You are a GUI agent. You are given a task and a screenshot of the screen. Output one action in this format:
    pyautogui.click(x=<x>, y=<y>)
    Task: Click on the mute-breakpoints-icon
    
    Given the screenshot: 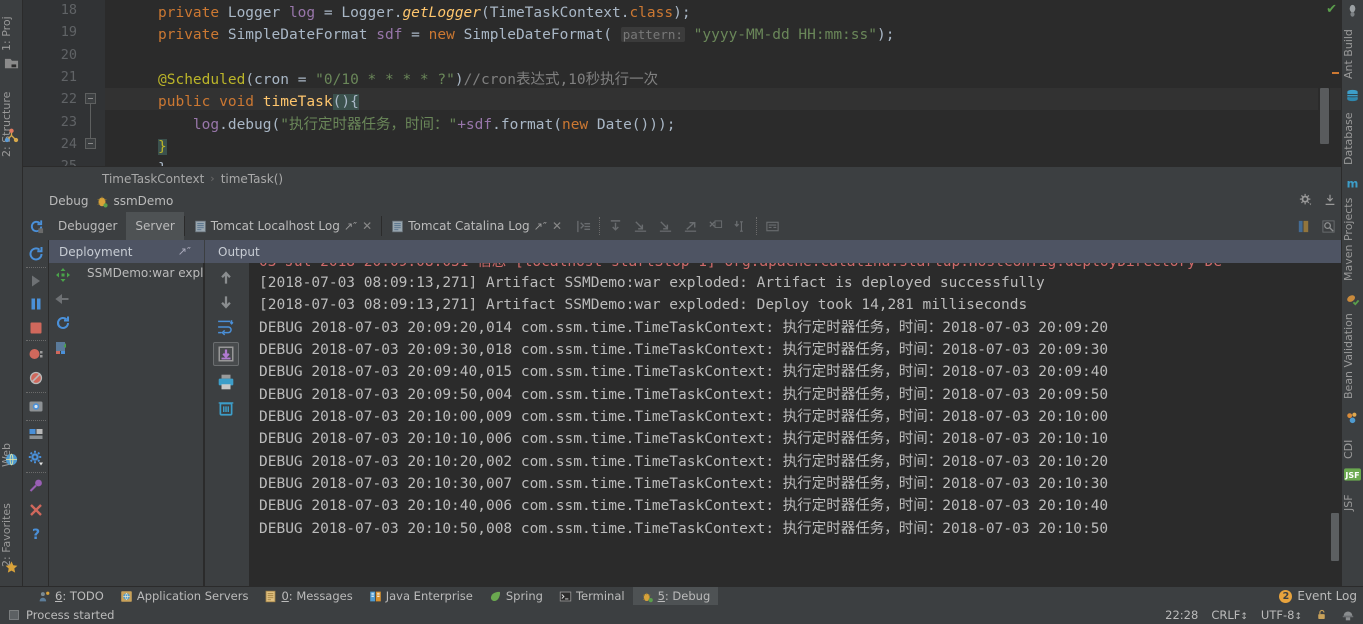 What is the action you would take?
    pyautogui.click(x=36, y=378)
    